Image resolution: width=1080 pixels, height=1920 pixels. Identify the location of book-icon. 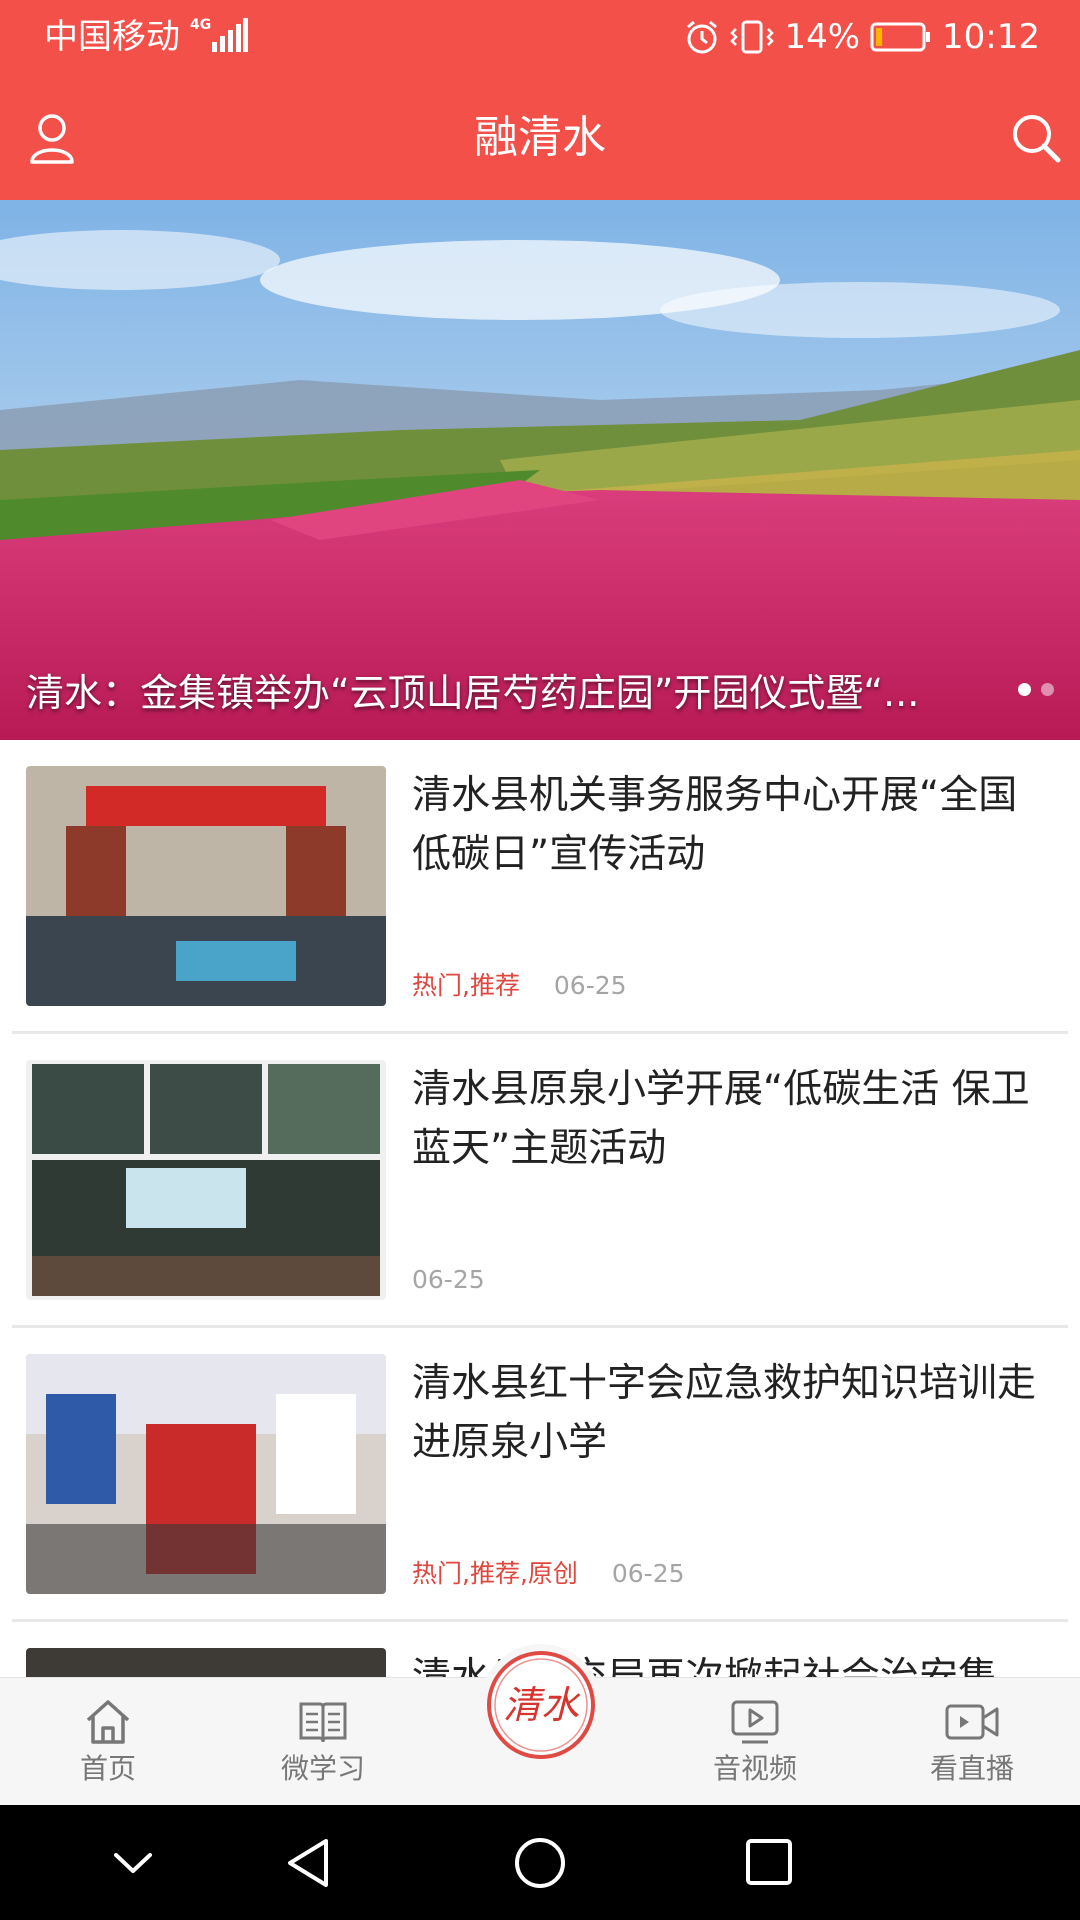
(323, 1722).